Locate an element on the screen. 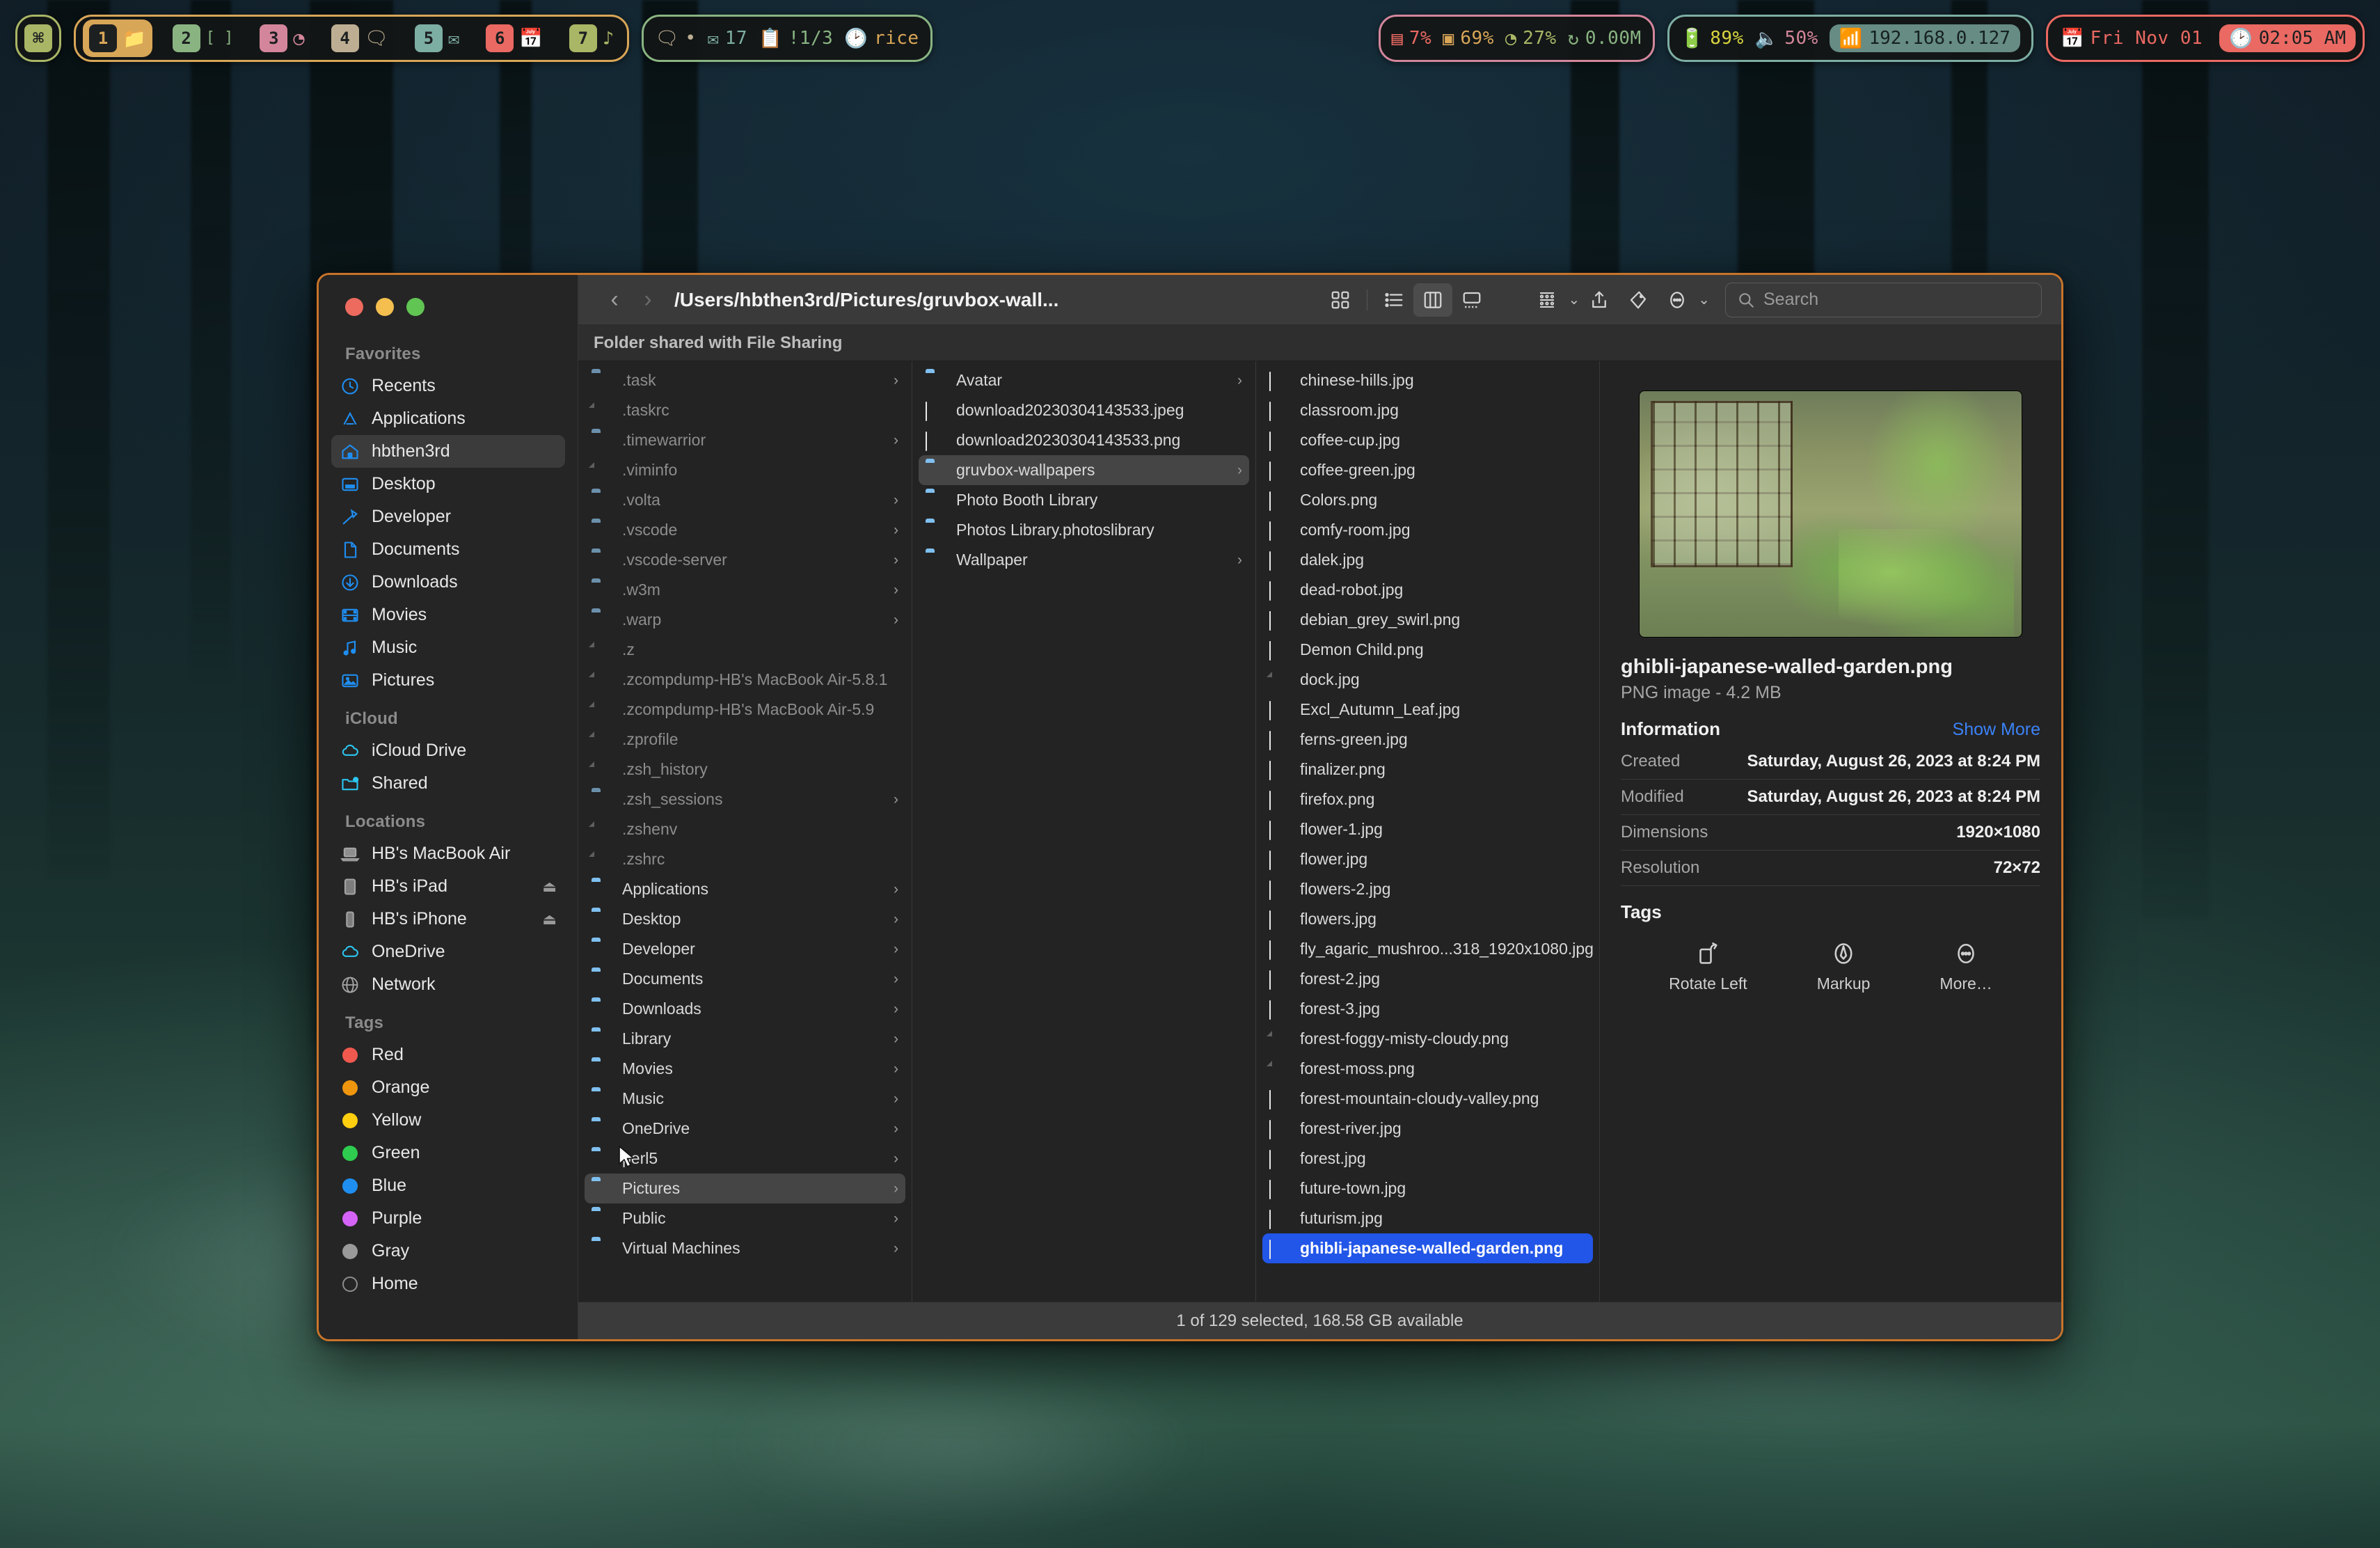 The height and width of the screenshot is (1548, 2380). file-row: flower-1.jpg is located at coordinates (1427, 829).